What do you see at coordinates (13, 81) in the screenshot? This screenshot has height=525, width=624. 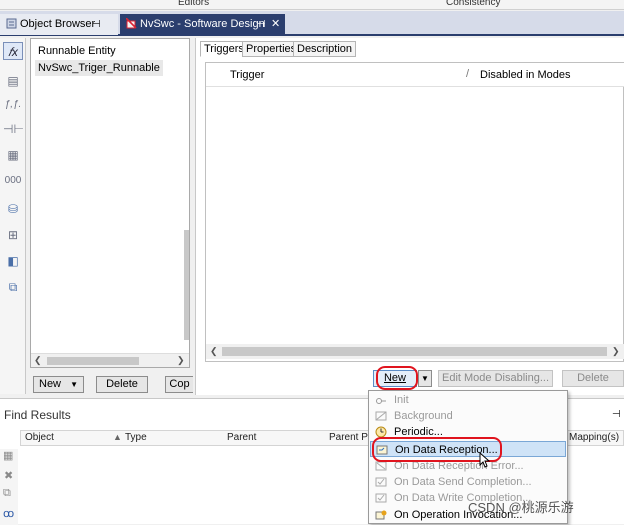 I see `list-icon: ▤` at bounding box center [13, 81].